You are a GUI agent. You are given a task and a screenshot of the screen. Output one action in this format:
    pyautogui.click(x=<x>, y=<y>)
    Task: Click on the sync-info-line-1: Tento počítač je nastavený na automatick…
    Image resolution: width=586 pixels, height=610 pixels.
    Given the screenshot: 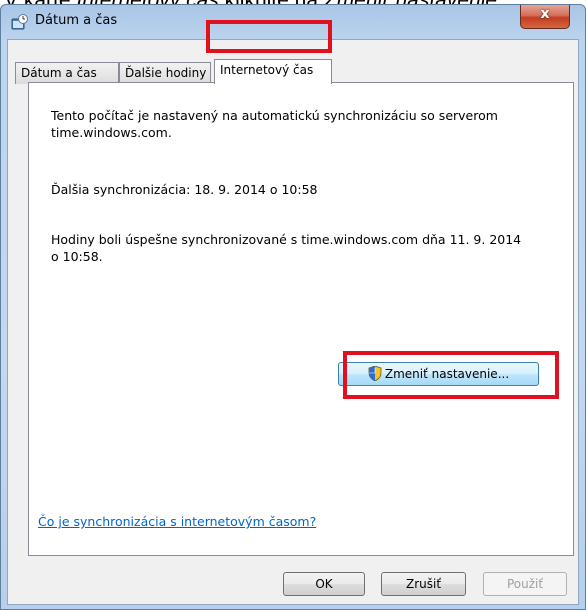 What is the action you would take?
    pyautogui.click(x=274, y=115)
    